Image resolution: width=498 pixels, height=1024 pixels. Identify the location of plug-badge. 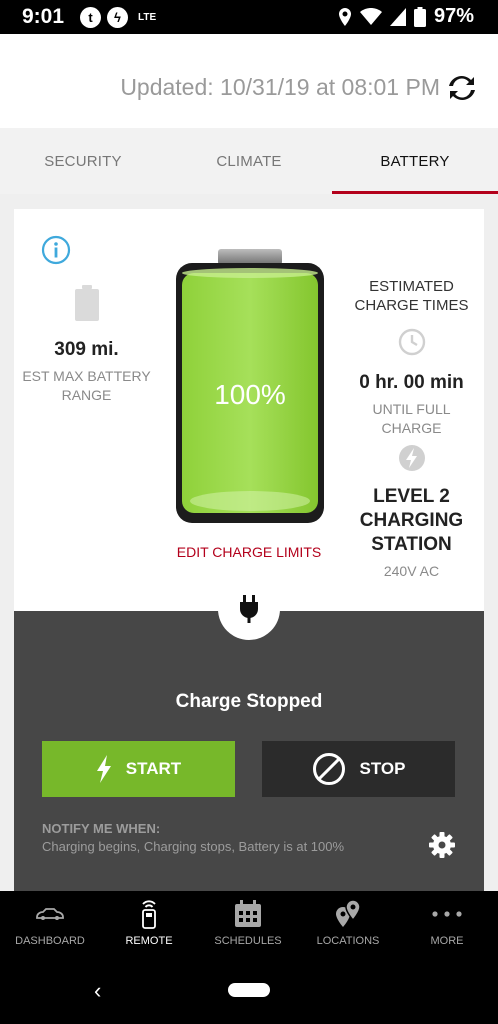
(249, 609).